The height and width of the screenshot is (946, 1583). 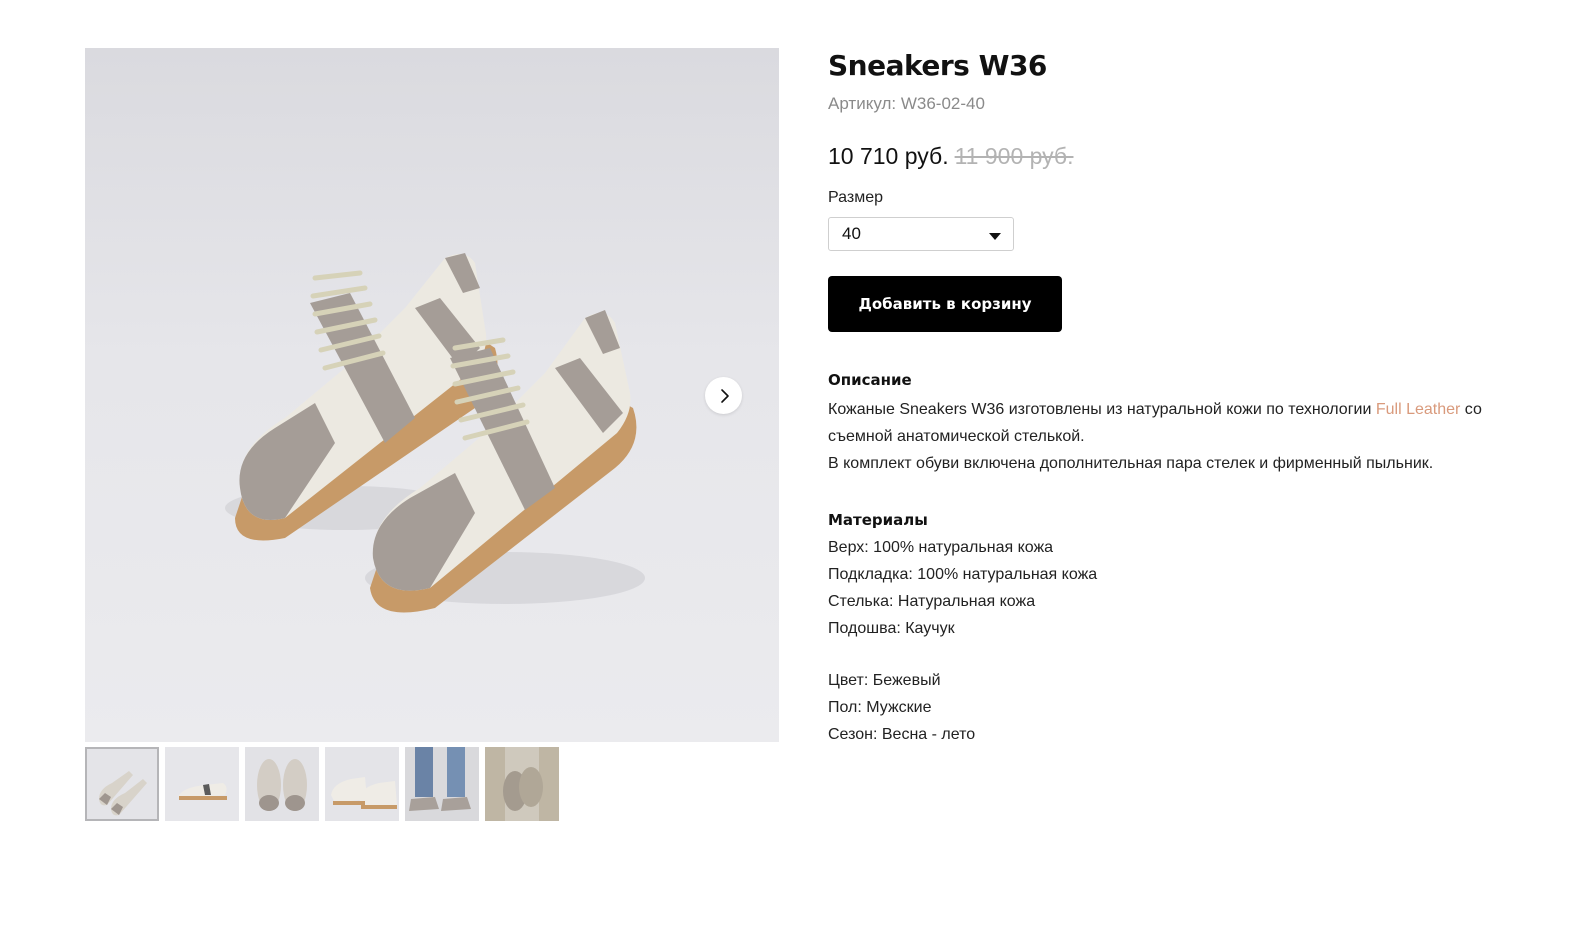 What do you see at coordinates (891, 628) in the screenshot?
I see `material-sole: Подошва: Каучук` at bounding box center [891, 628].